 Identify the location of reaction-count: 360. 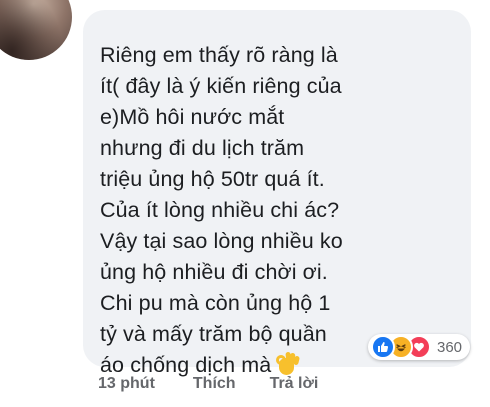
(450, 347).